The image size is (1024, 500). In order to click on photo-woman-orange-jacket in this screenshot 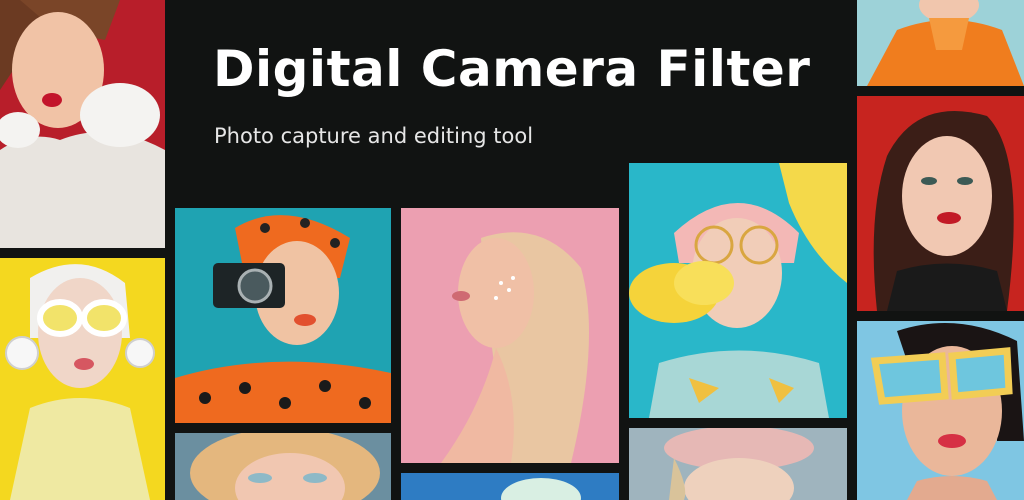, I will do `click(940, 43)`.